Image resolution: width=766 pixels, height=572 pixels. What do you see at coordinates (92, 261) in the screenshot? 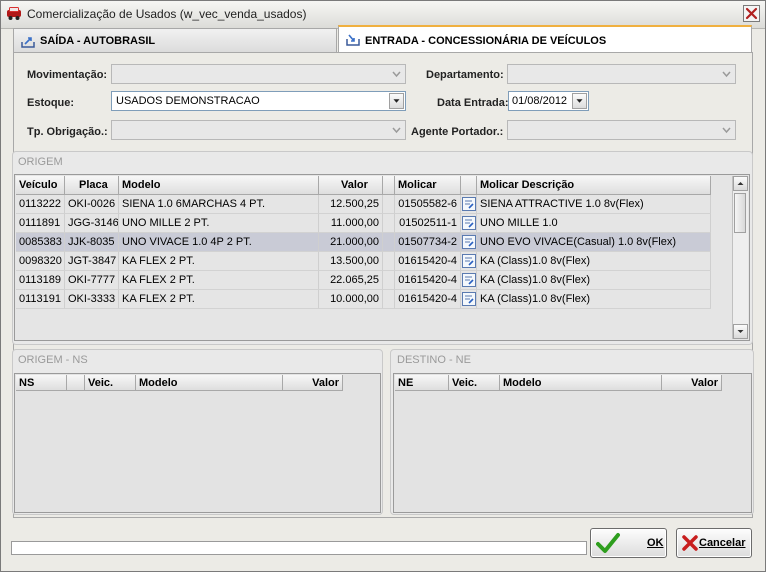
I see `cell-placa: JGT-3847` at bounding box center [92, 261].